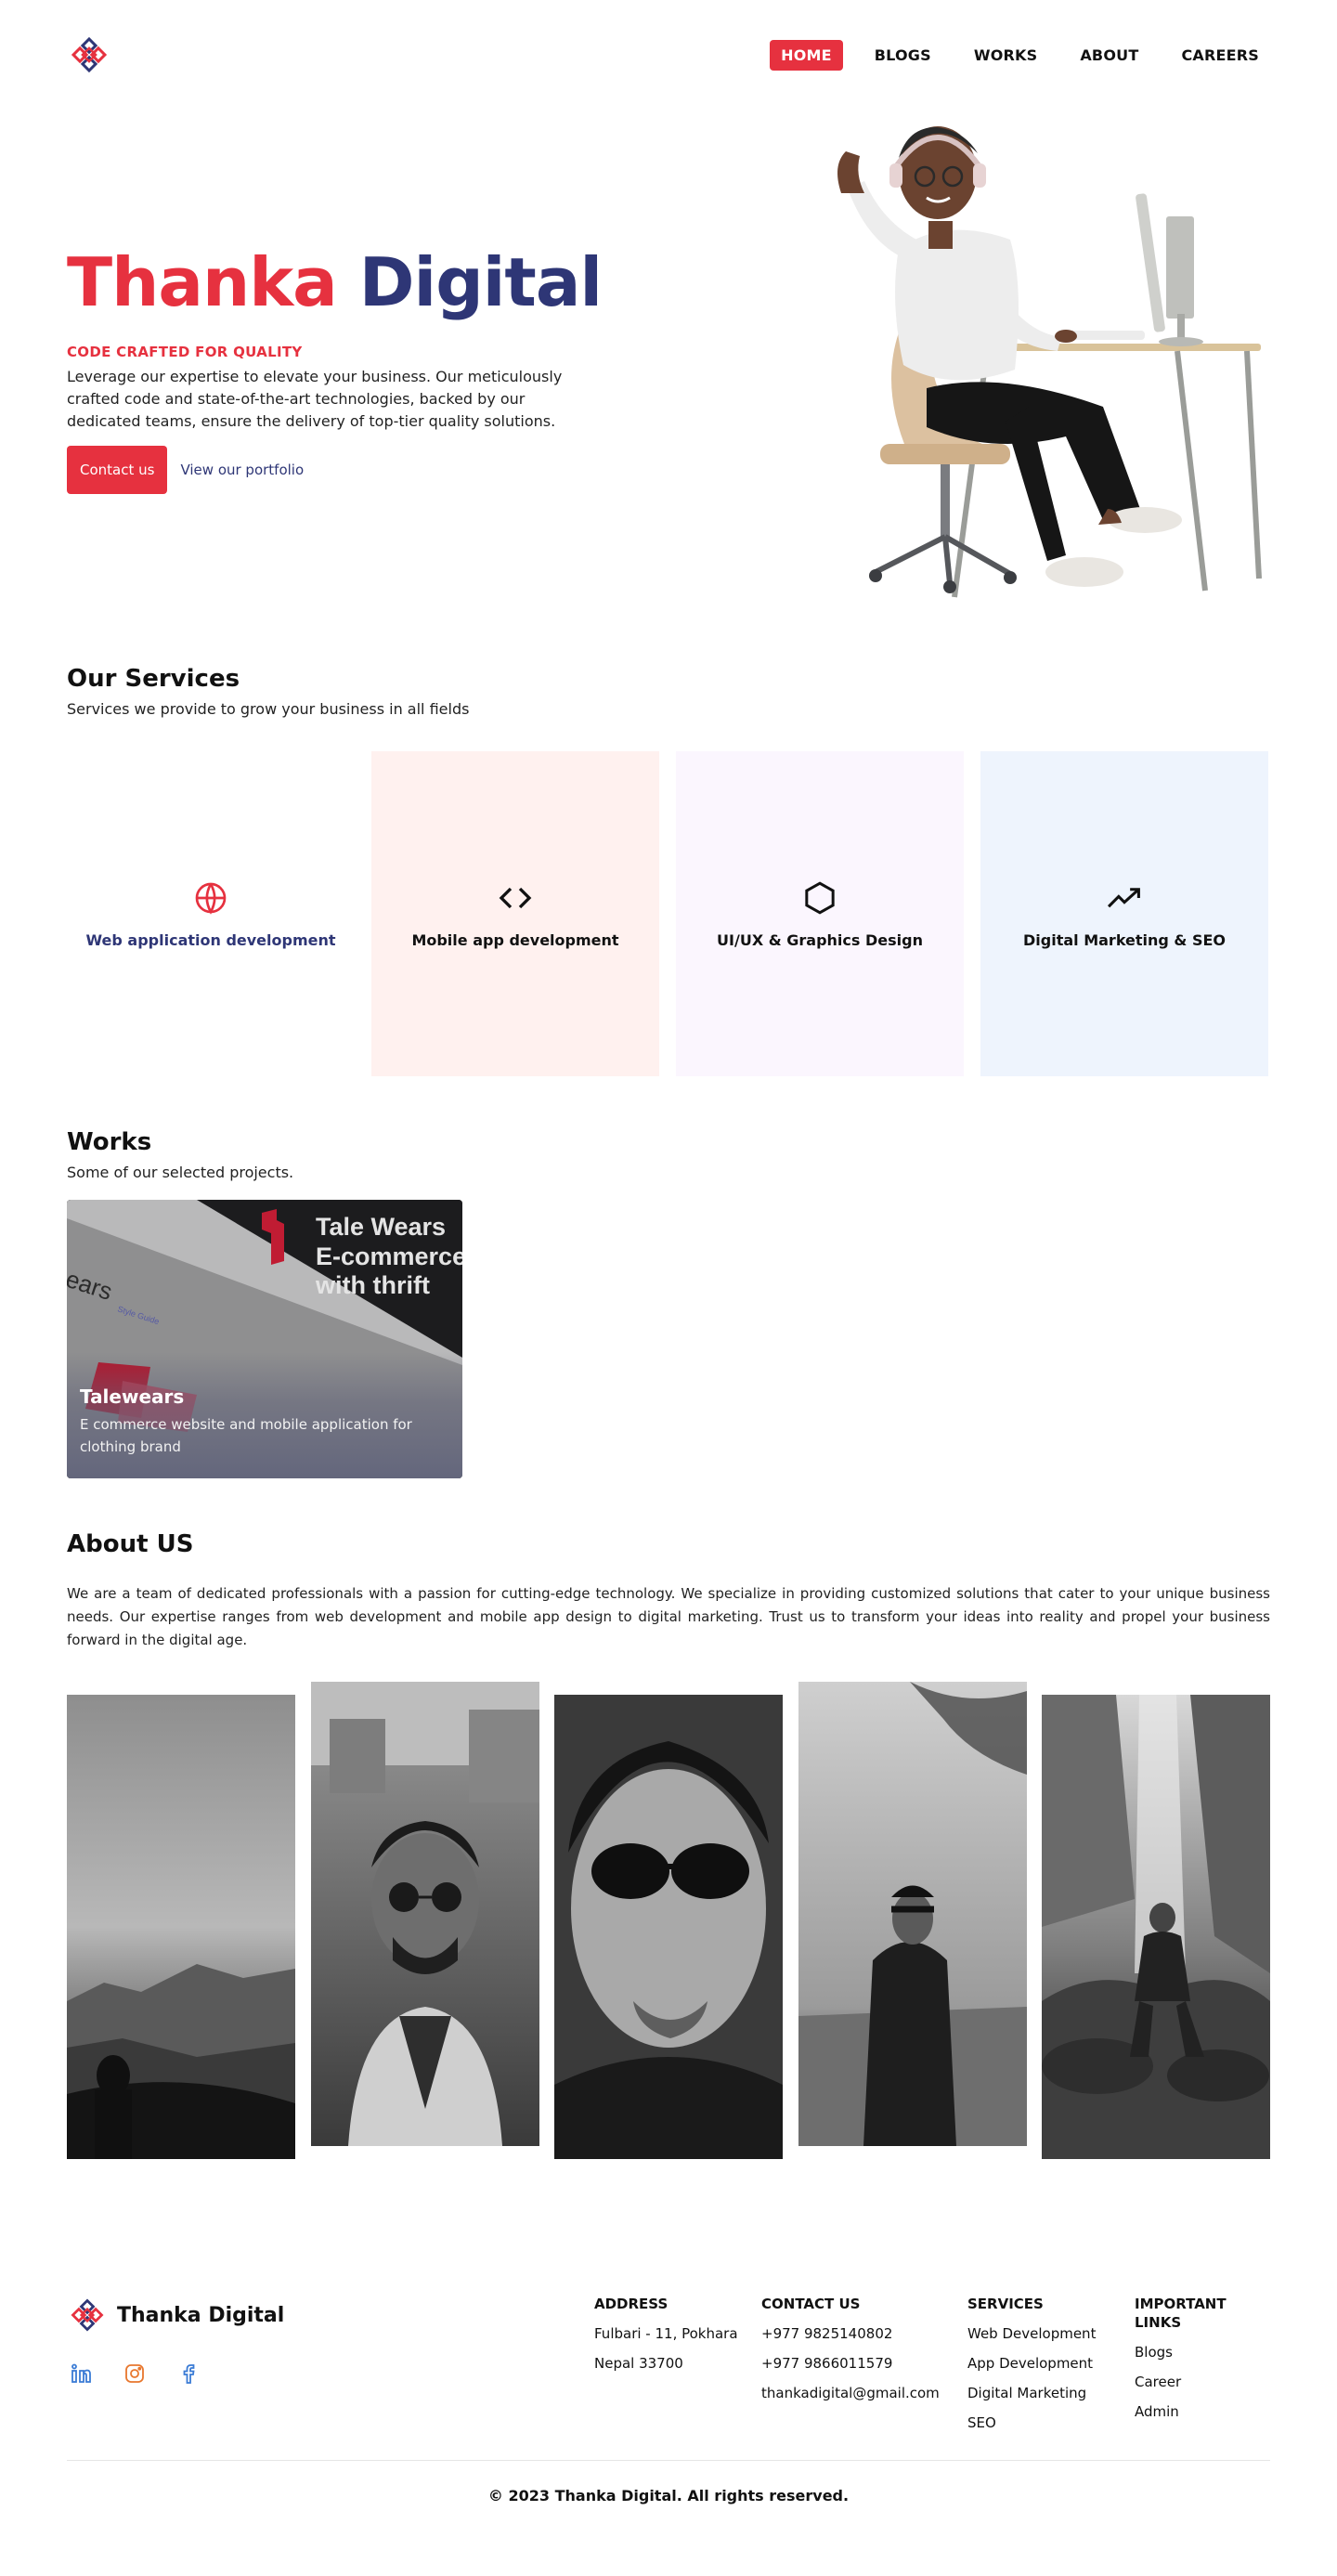  I want to click on footer-address-title: ADDRESS, so click(631, 2304).